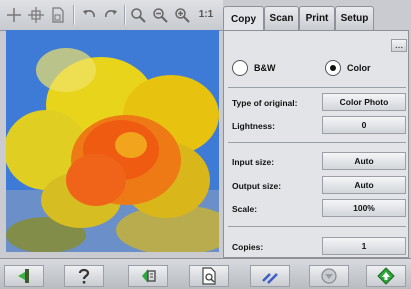  I want to click on stop-button, so click(329, 276).